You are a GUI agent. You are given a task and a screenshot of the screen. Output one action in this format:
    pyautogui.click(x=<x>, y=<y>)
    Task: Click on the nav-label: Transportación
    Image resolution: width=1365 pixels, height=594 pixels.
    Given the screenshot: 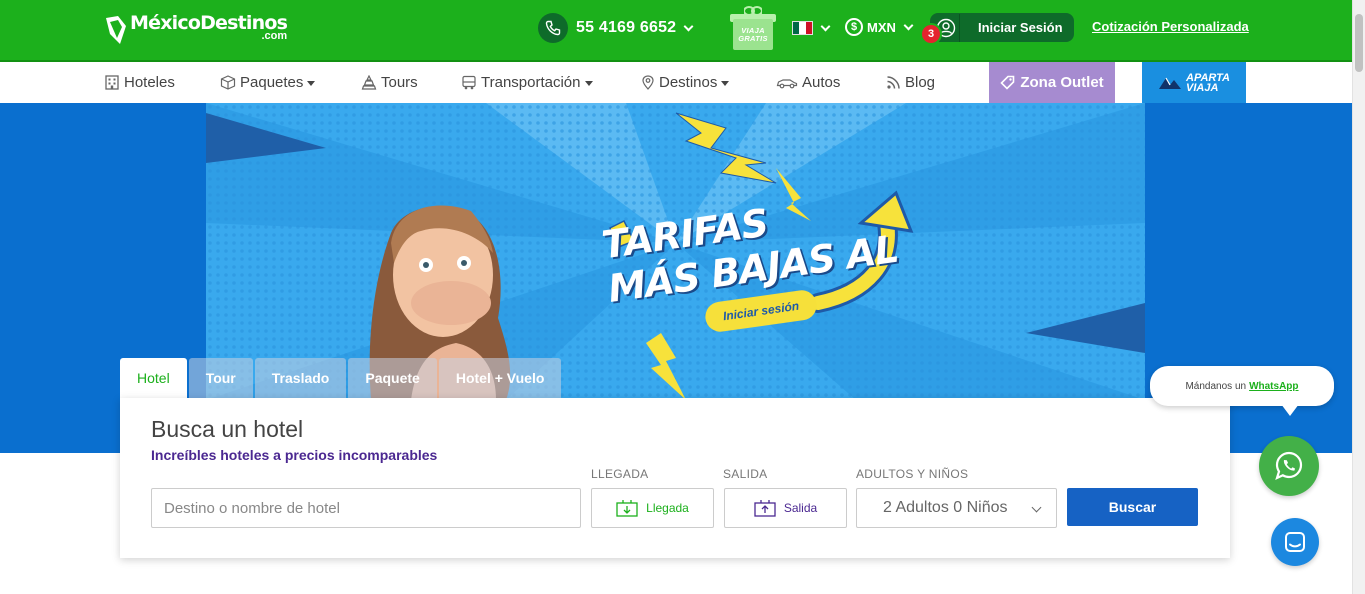 What is the action you would take?
    pyautogui.click(x=531, y=82)
    